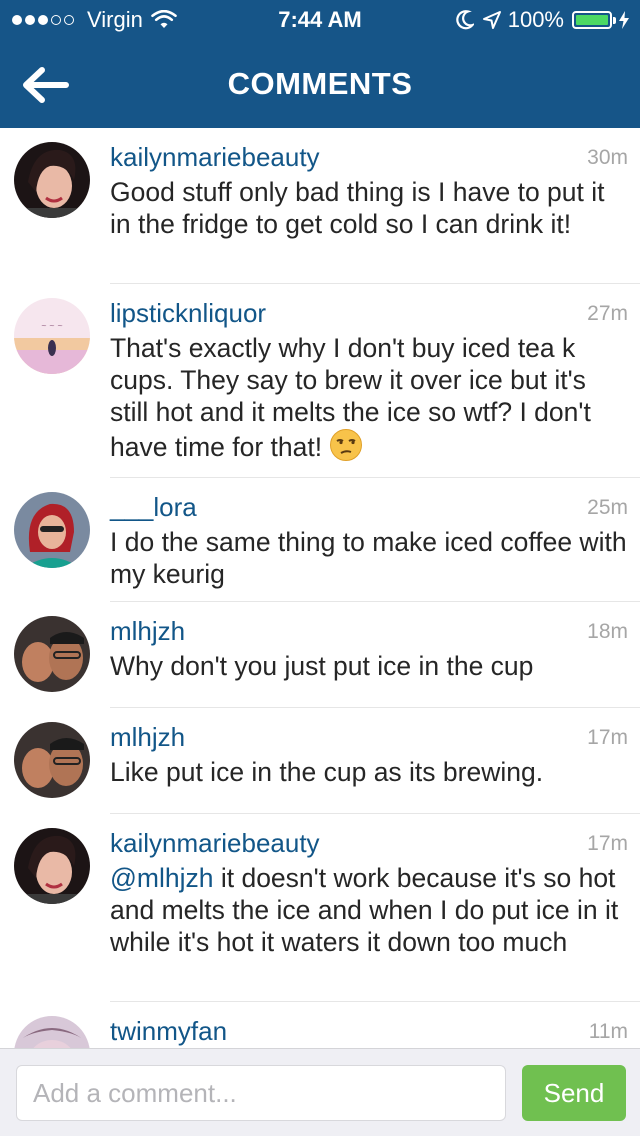 Image resolution: width=640 pixels, height=1136 pixels. What do you see at coordinates (52, 336) in the screenshot?
I see `avatar: ~ ~ ~` at bounding box center [52, 336].